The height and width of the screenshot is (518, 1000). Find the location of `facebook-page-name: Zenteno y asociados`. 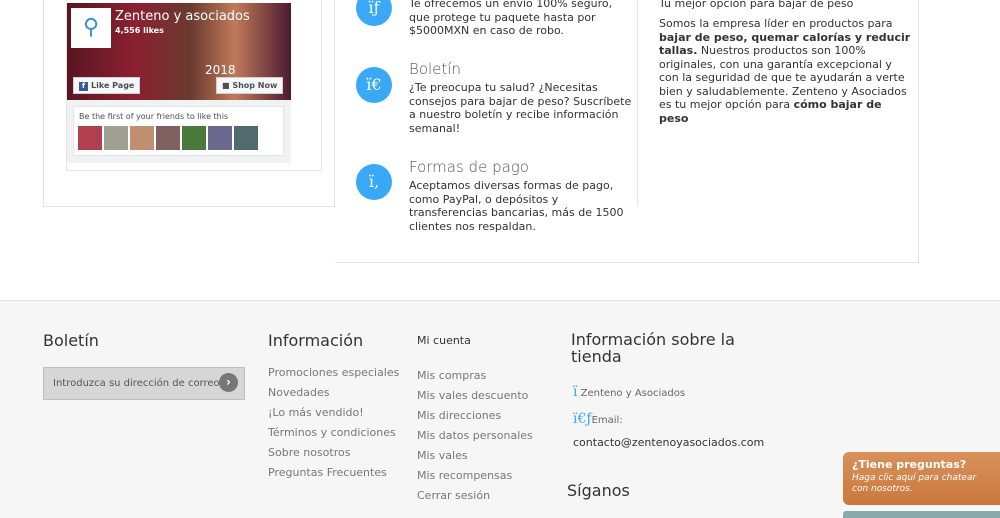

facebook-page-name: Zenteno y asociados is located at coordinates (182, 16).